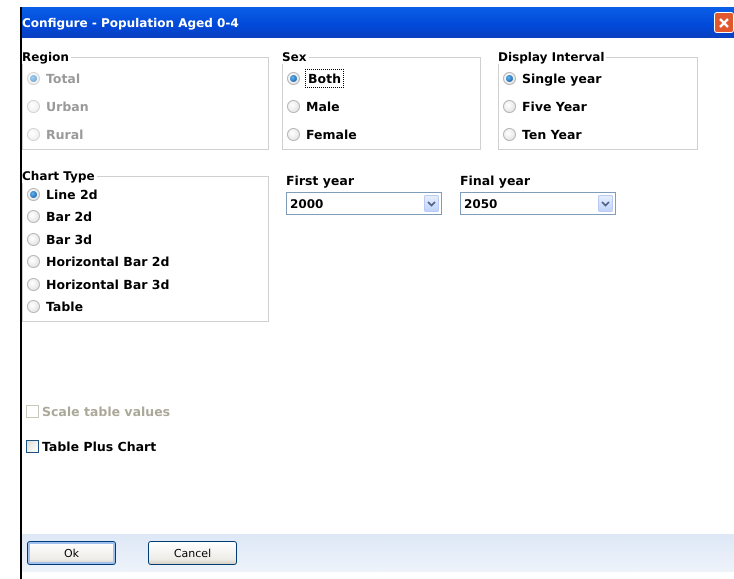 The image size is (734, 579). What do you see at coordinates (65, 134) in the screenshot?
I see `option-label: Rural` at bounding box center [65, 134].